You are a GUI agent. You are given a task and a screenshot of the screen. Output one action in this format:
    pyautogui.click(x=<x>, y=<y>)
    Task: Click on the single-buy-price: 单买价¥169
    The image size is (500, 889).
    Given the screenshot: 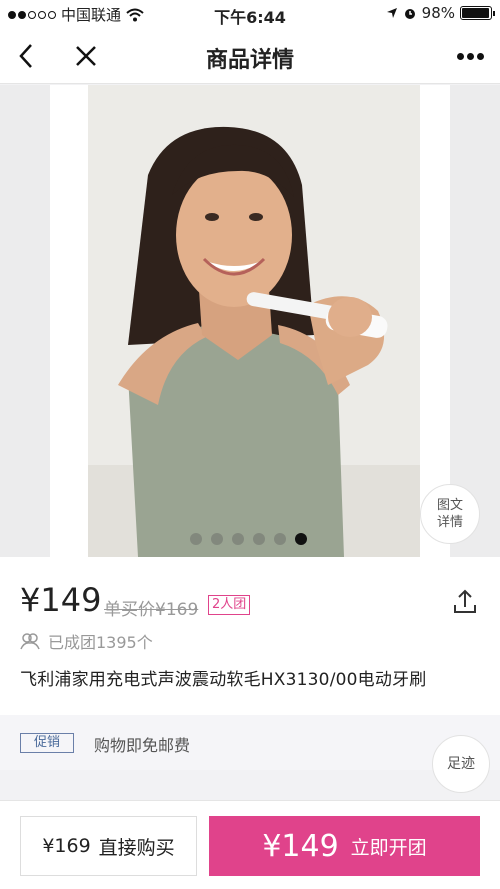 What is the action you would take?
    pyautogui.click(x=151, y=610)
    